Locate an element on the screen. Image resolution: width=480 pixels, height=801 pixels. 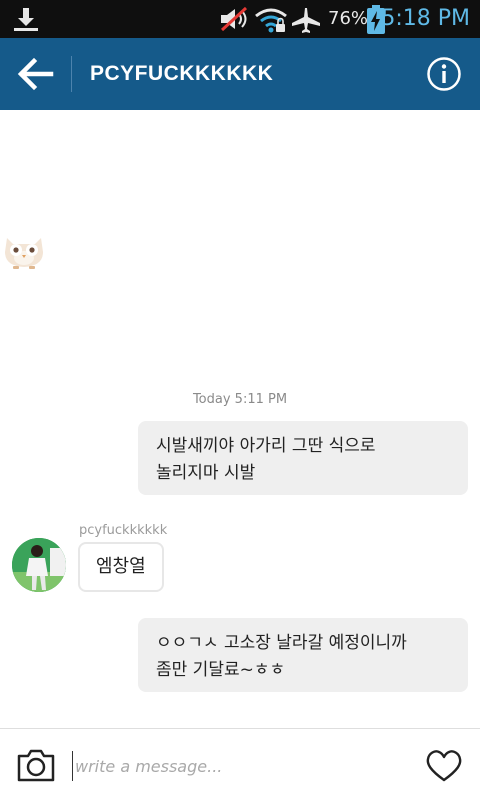
camera-icon is located at coordinates (36, 765).